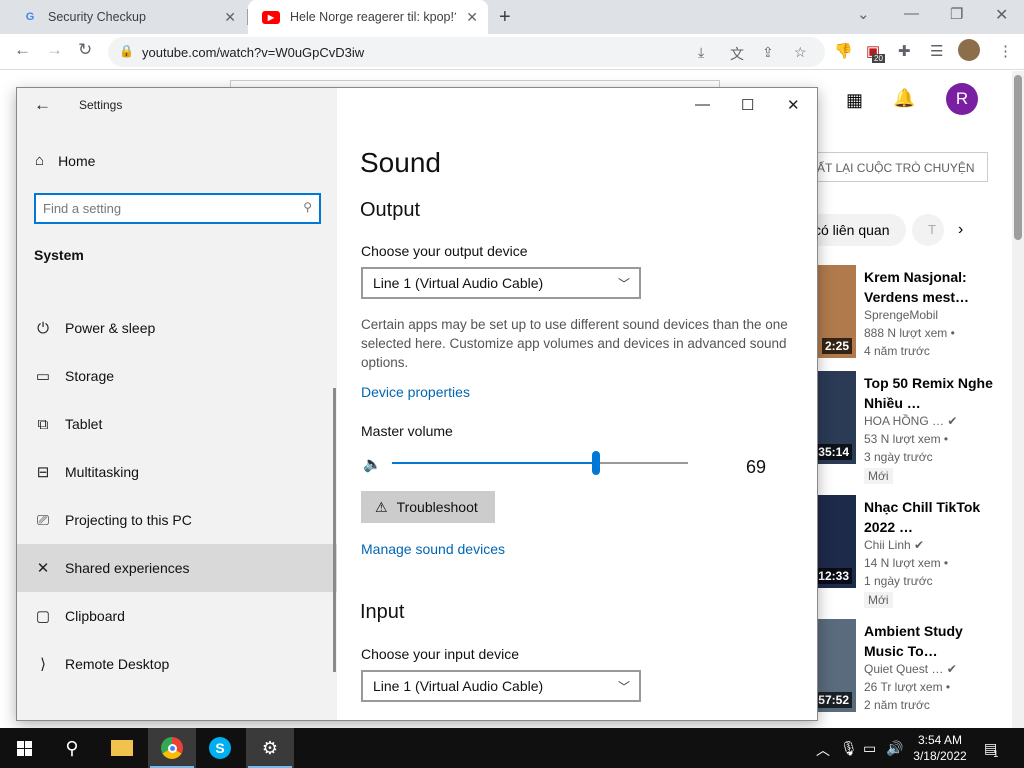 The image size is (1024, 768). I want to click on extensions-puzzle-icon: ✚, so click(904, 51).